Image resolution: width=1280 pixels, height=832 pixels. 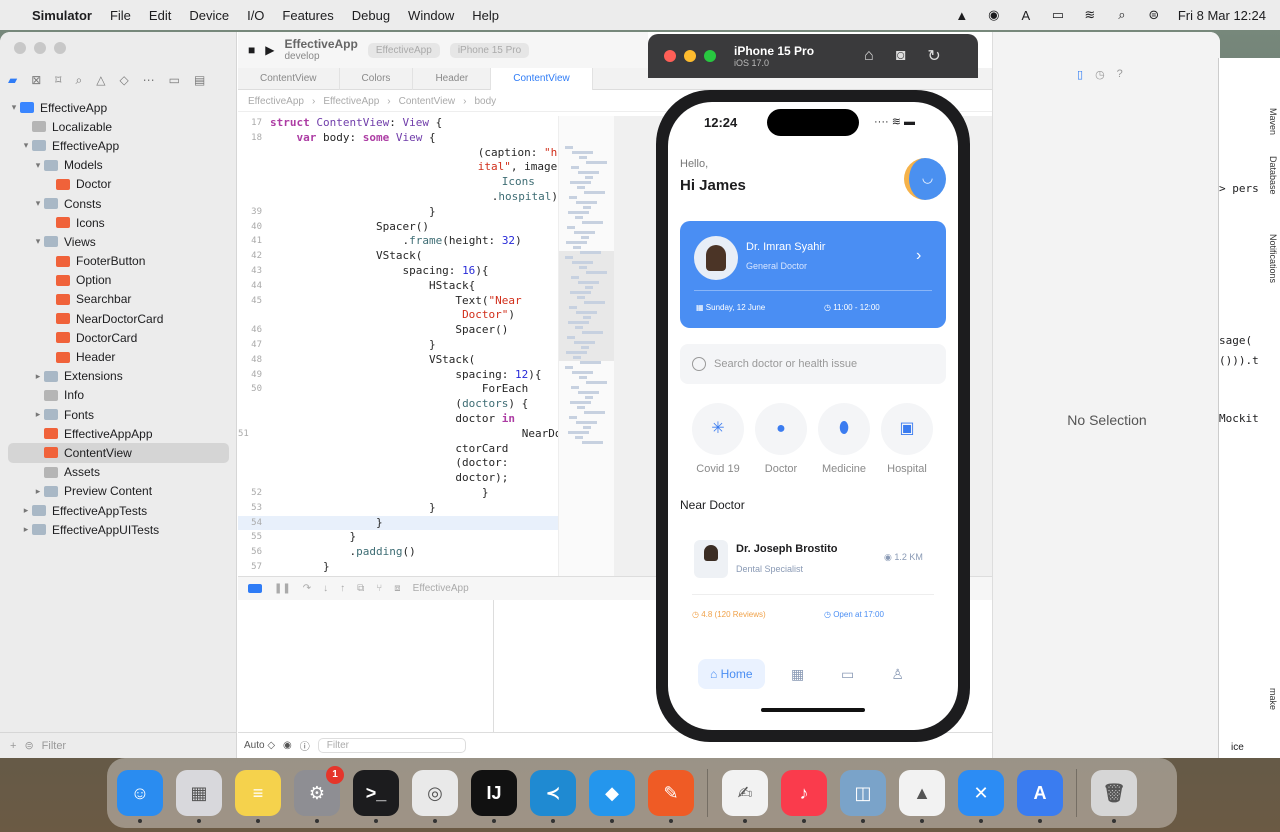 What do you see at coordinates (351, 101) in the screenshot?
I see `crumb-group: EffectiveApp` at bounding box center [351, 101].